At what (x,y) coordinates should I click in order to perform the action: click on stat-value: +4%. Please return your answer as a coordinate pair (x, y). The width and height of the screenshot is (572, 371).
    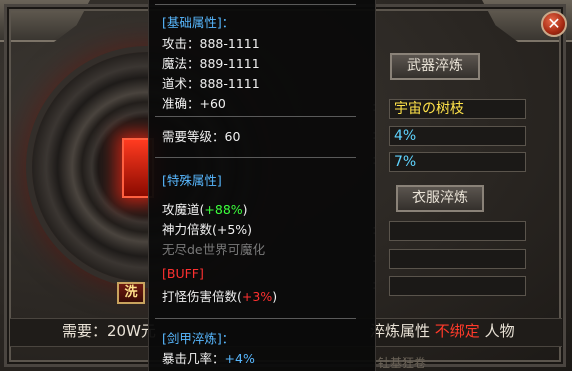
    Looking at the image, I should click on (239, 358).